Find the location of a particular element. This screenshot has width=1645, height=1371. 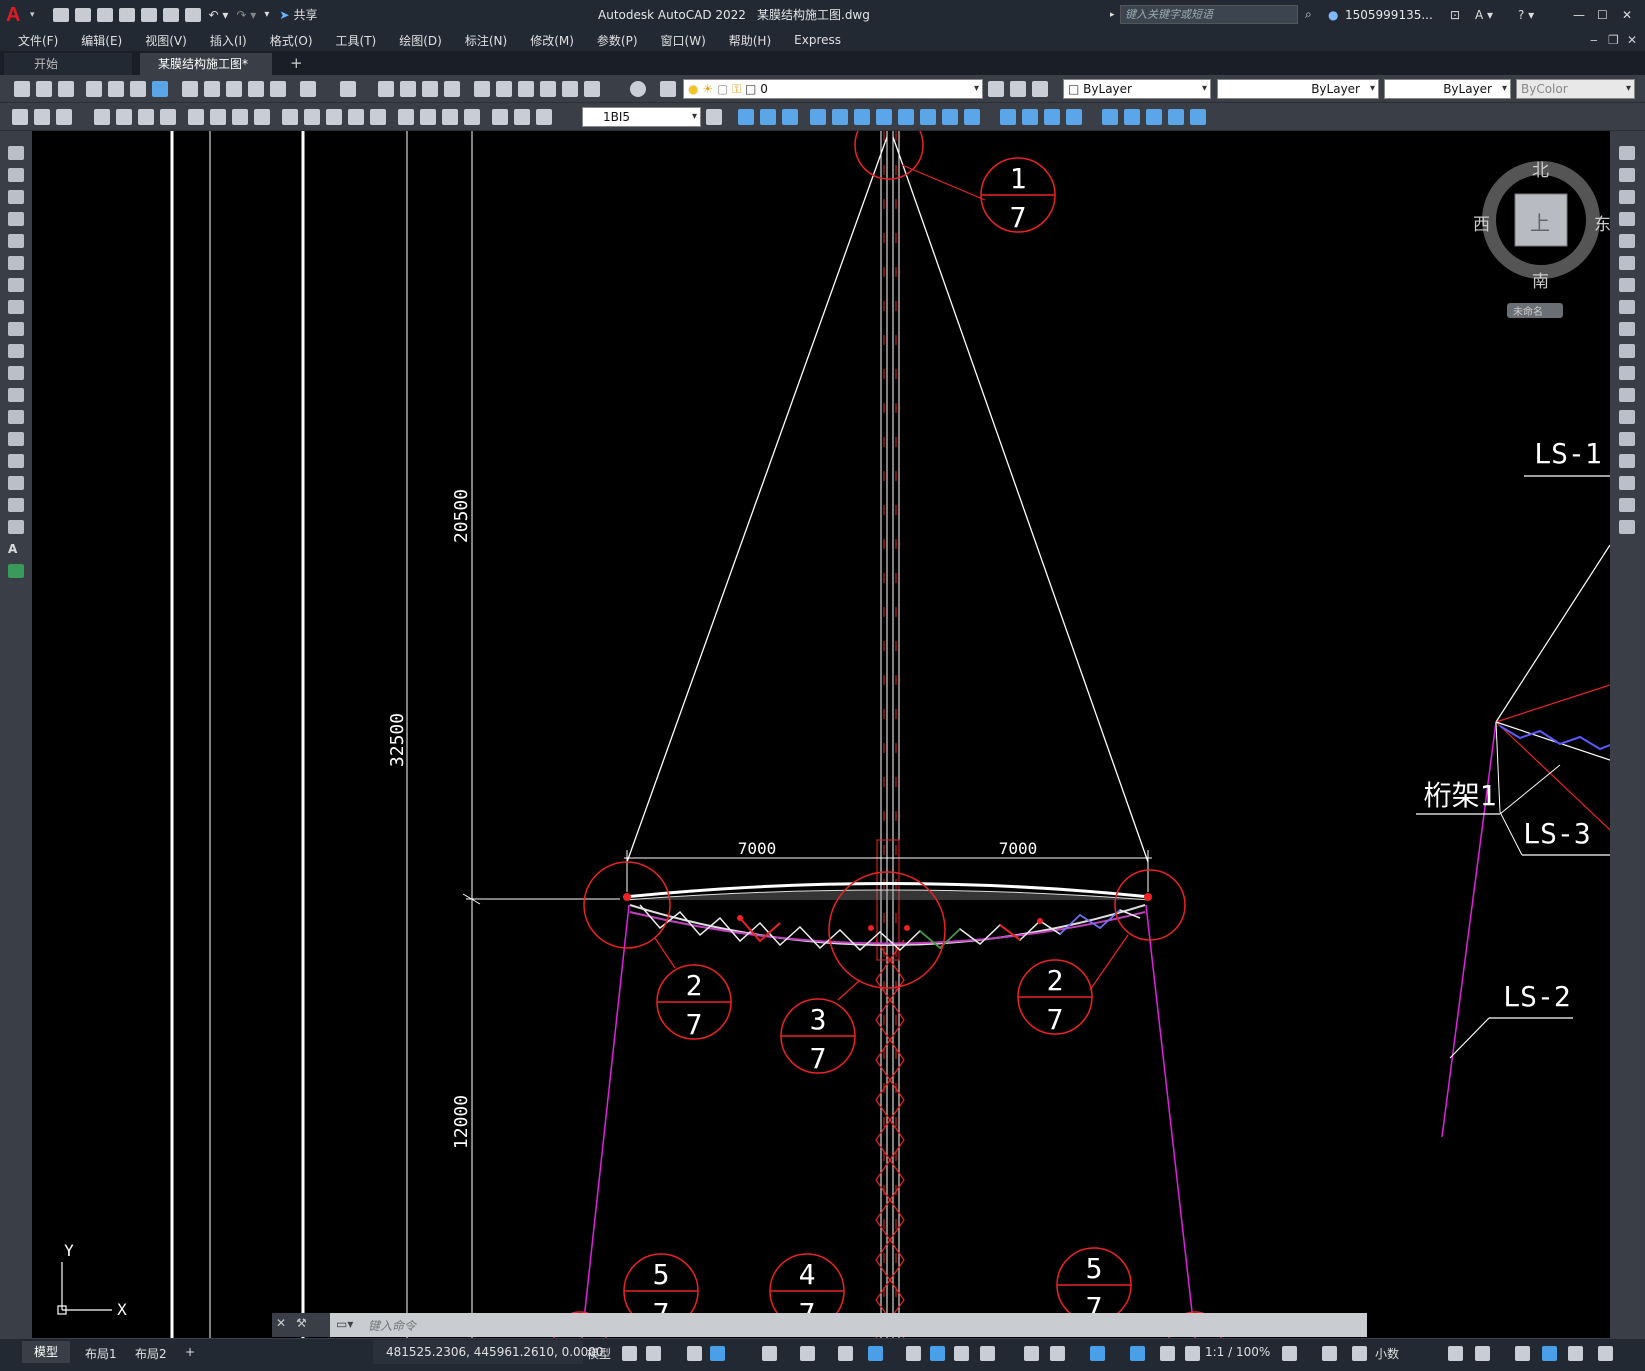

cmdline-recent-icon: ▭▾ is located at coordinates (344, 1324).